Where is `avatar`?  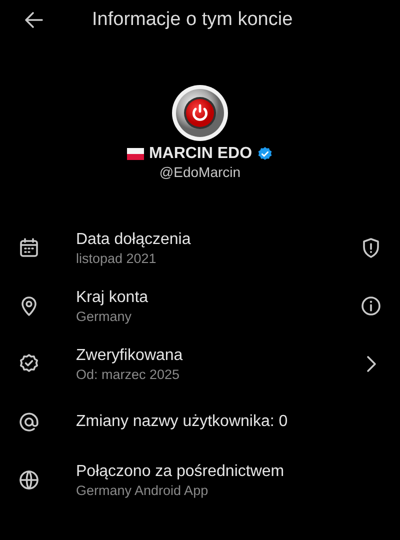 avatar is located at coordinates (200, 113).